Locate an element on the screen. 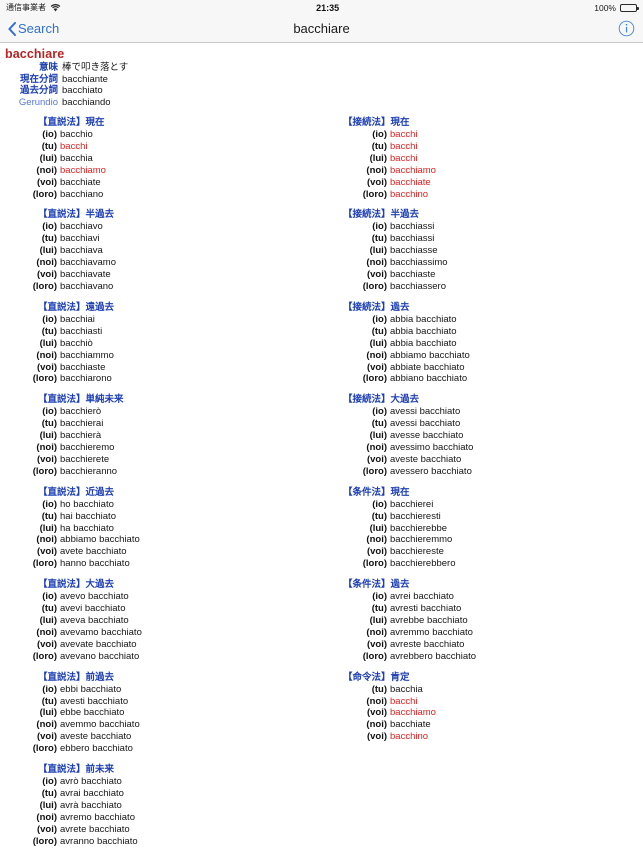 The width and height of the screenshot is (643, 858). conjugation-block-title: 【直説法】遠過去 is located at coordinates (76, 307).